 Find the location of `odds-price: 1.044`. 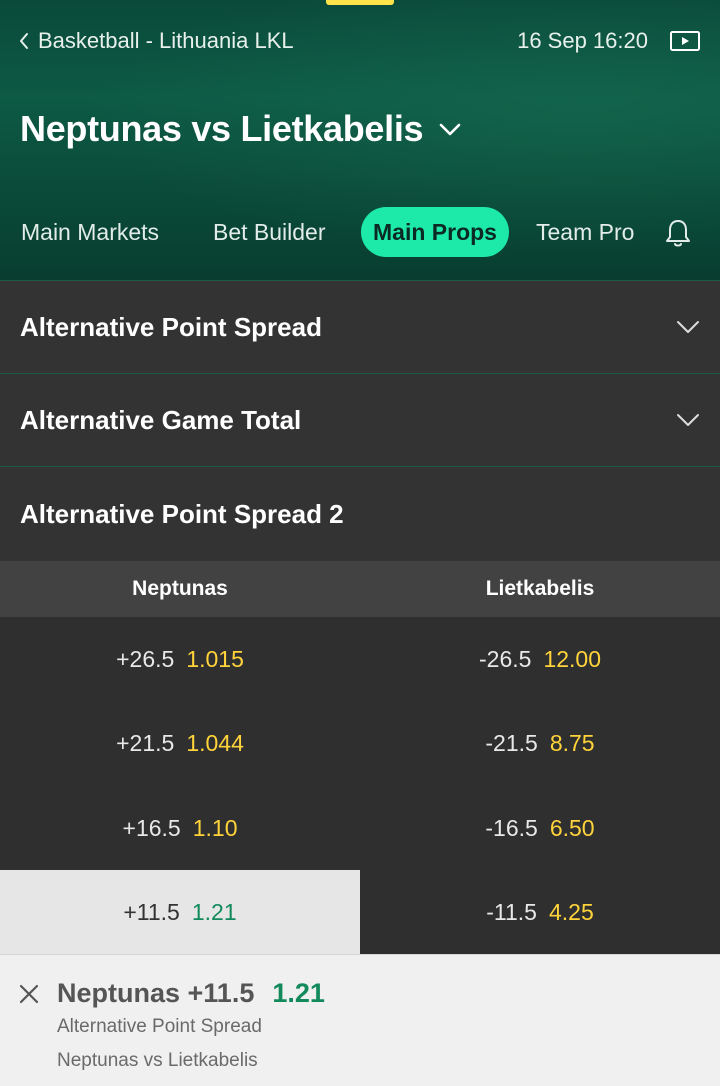

odds-price: 1.044 is located at coordinates (215, 742).